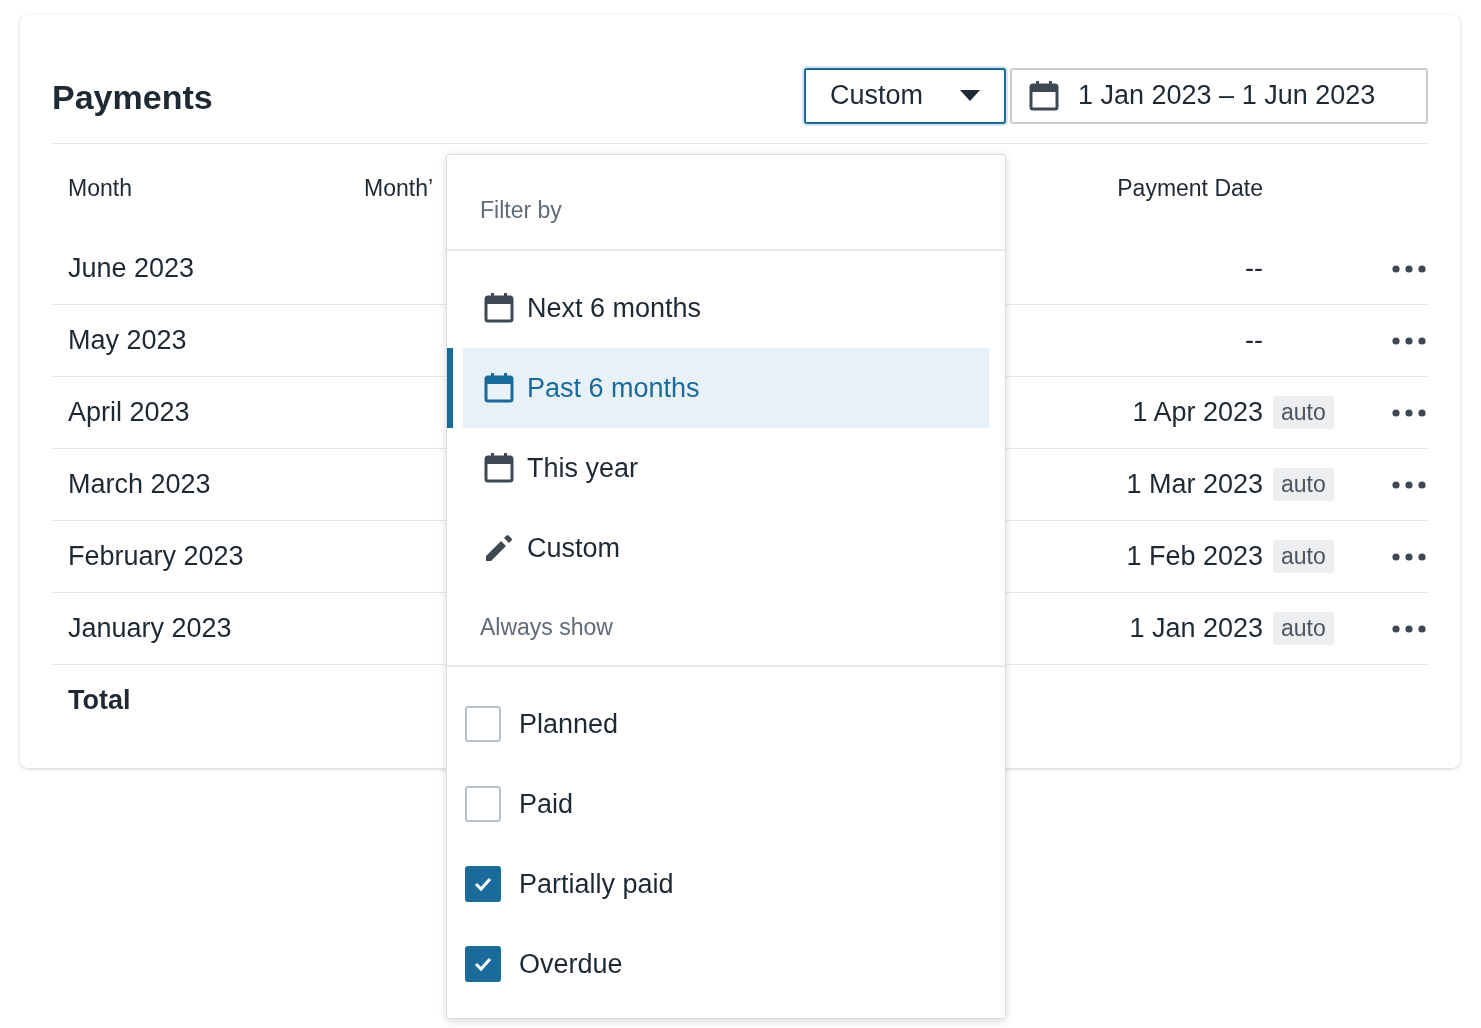 This screenshot has height=1028, width=1481. Describe the element at coordinates (399, 188) in the screenshot. I see `column-header: Month’` at that location.